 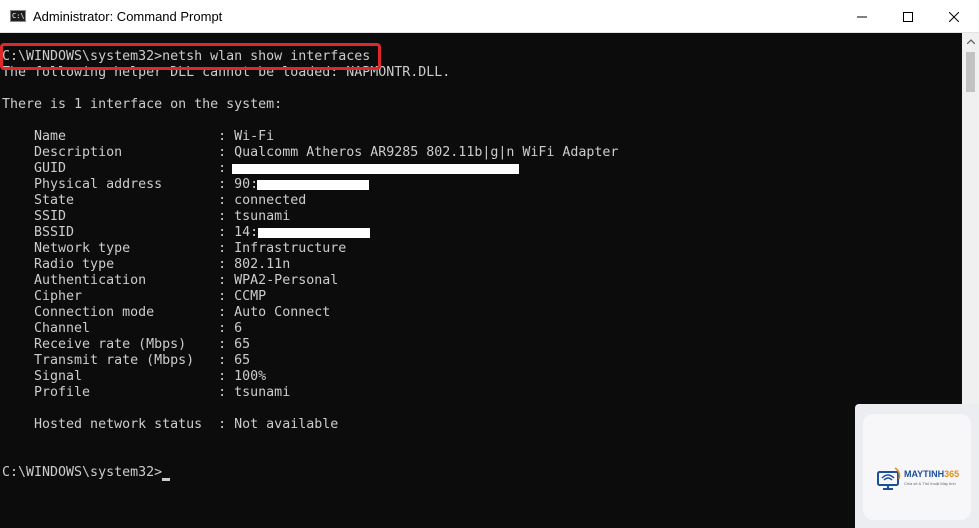 I want to click on command-highlight-box, so click(x=190, y=56).